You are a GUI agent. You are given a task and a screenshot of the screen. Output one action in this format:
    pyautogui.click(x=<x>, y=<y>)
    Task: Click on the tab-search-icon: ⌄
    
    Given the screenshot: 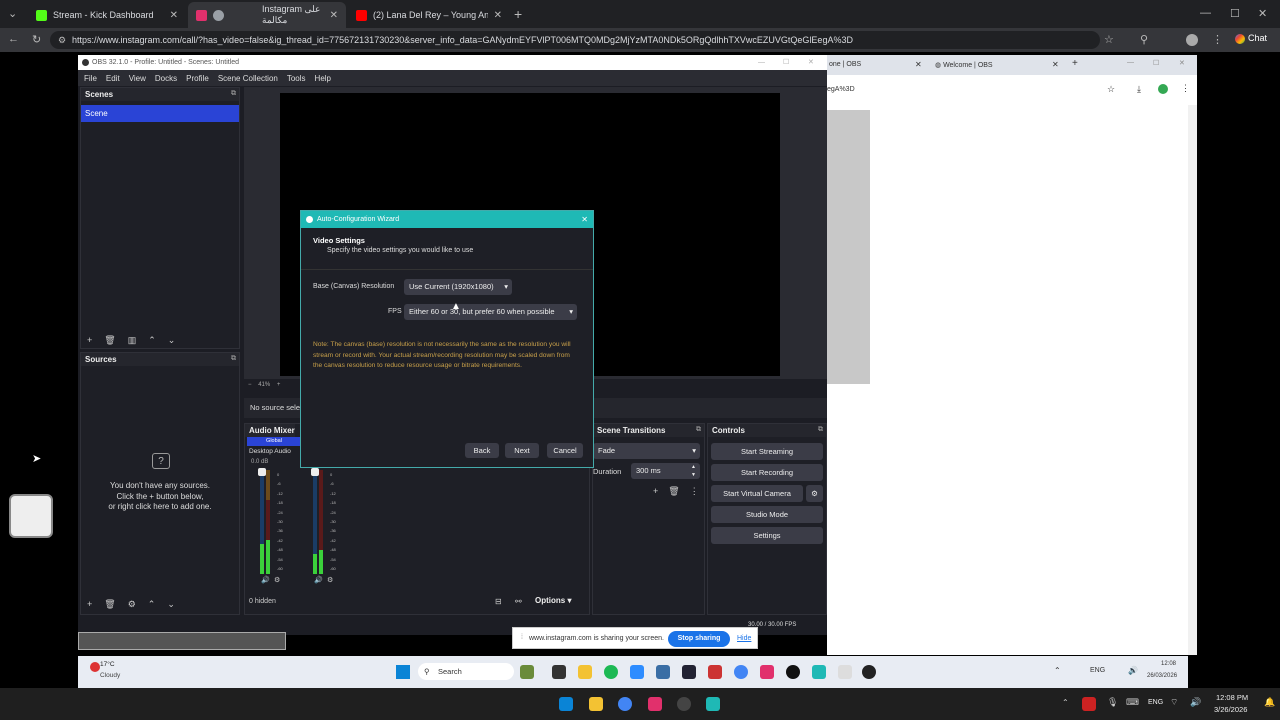 What is the action you would take?
    pyautogui.click(x=12, y=13)
    